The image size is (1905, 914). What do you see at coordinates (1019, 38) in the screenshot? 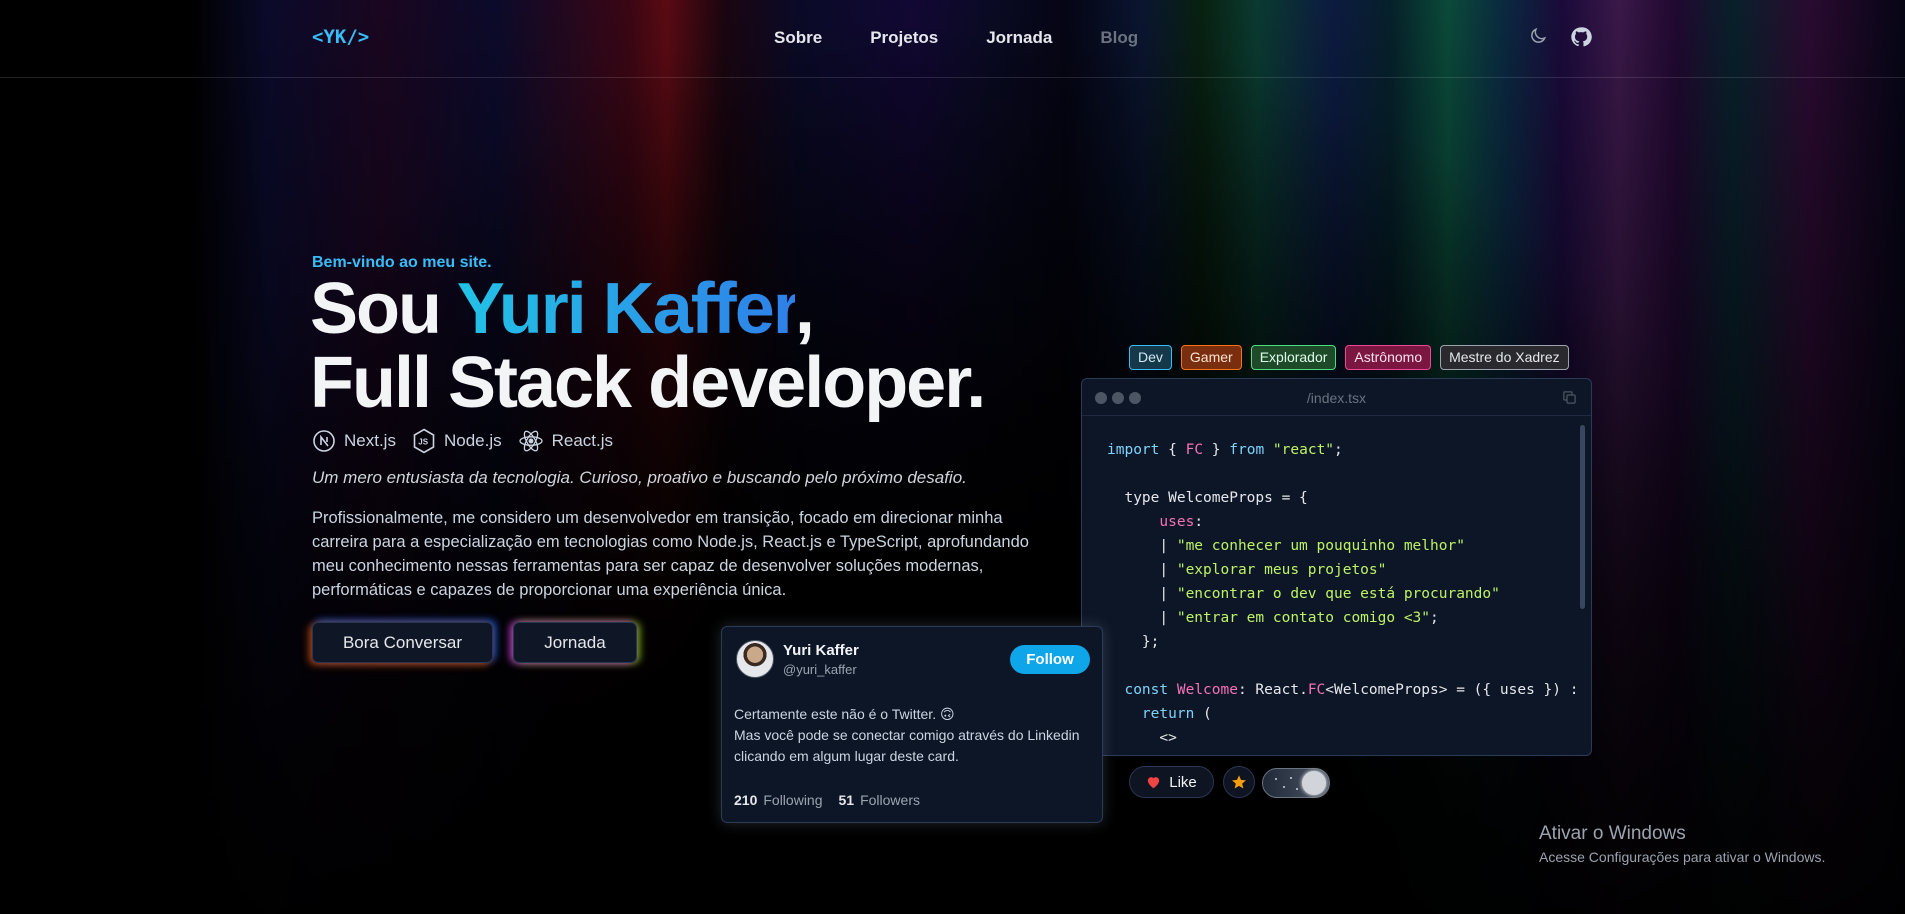
I see `nav-link-jornada: Jornada` at bounding box center [1019, 38].